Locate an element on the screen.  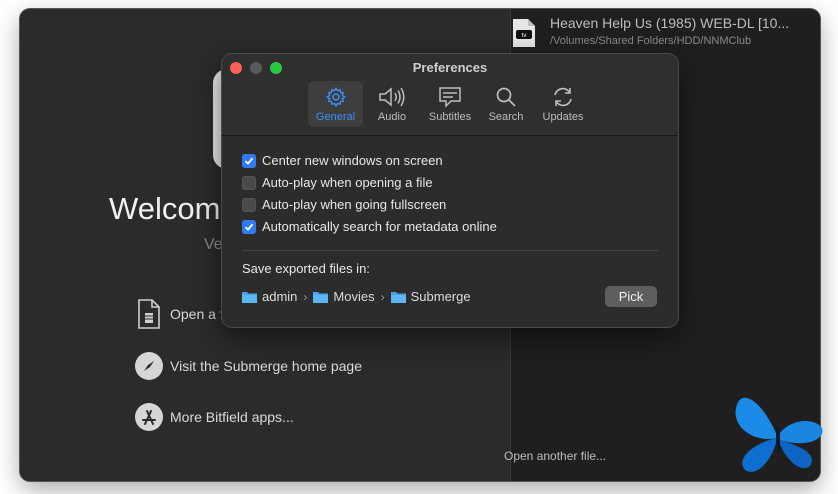
tab-general-label: General is located at coordinates (335, 117).